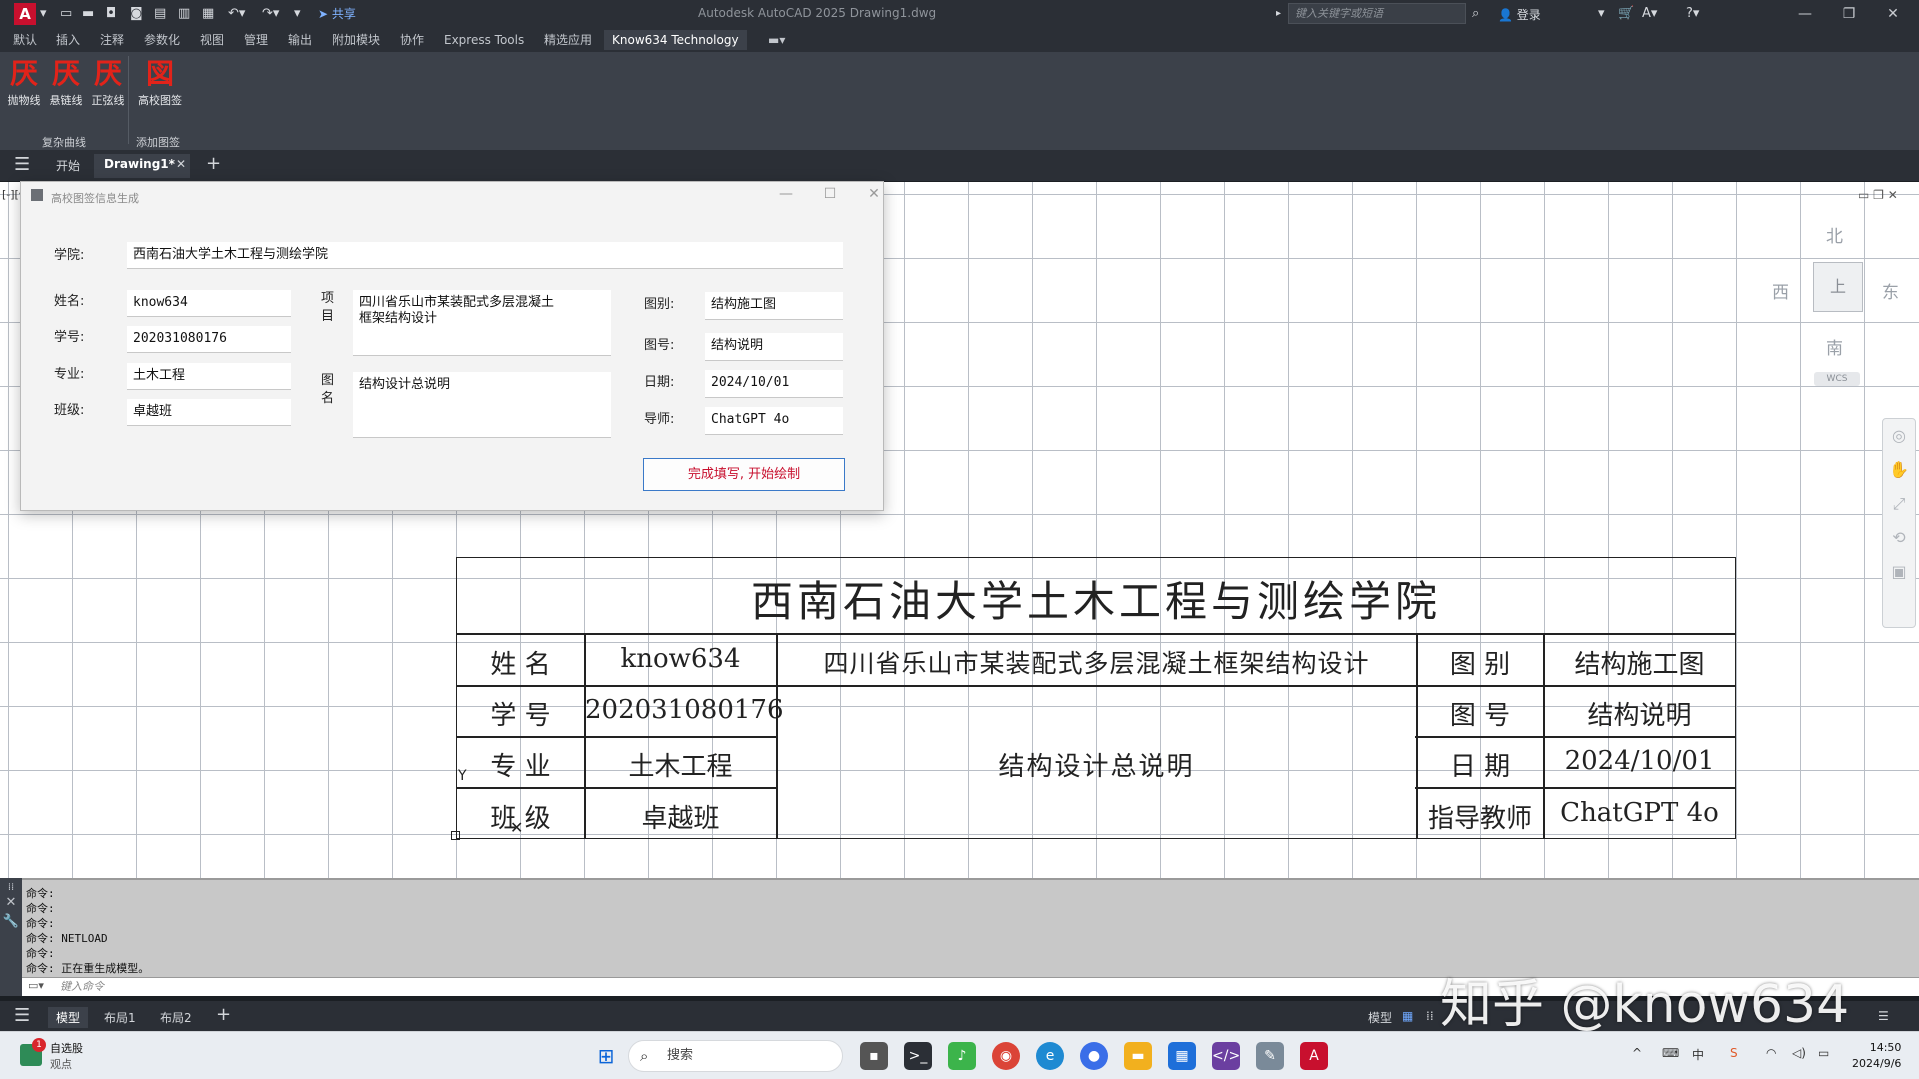 Image resolution: width=1919 pixels, height=1079 pixels. Describe the element at coordinates (22, 1015) in the screenshot. I see `layout-menu-icon: ☰` at that location.